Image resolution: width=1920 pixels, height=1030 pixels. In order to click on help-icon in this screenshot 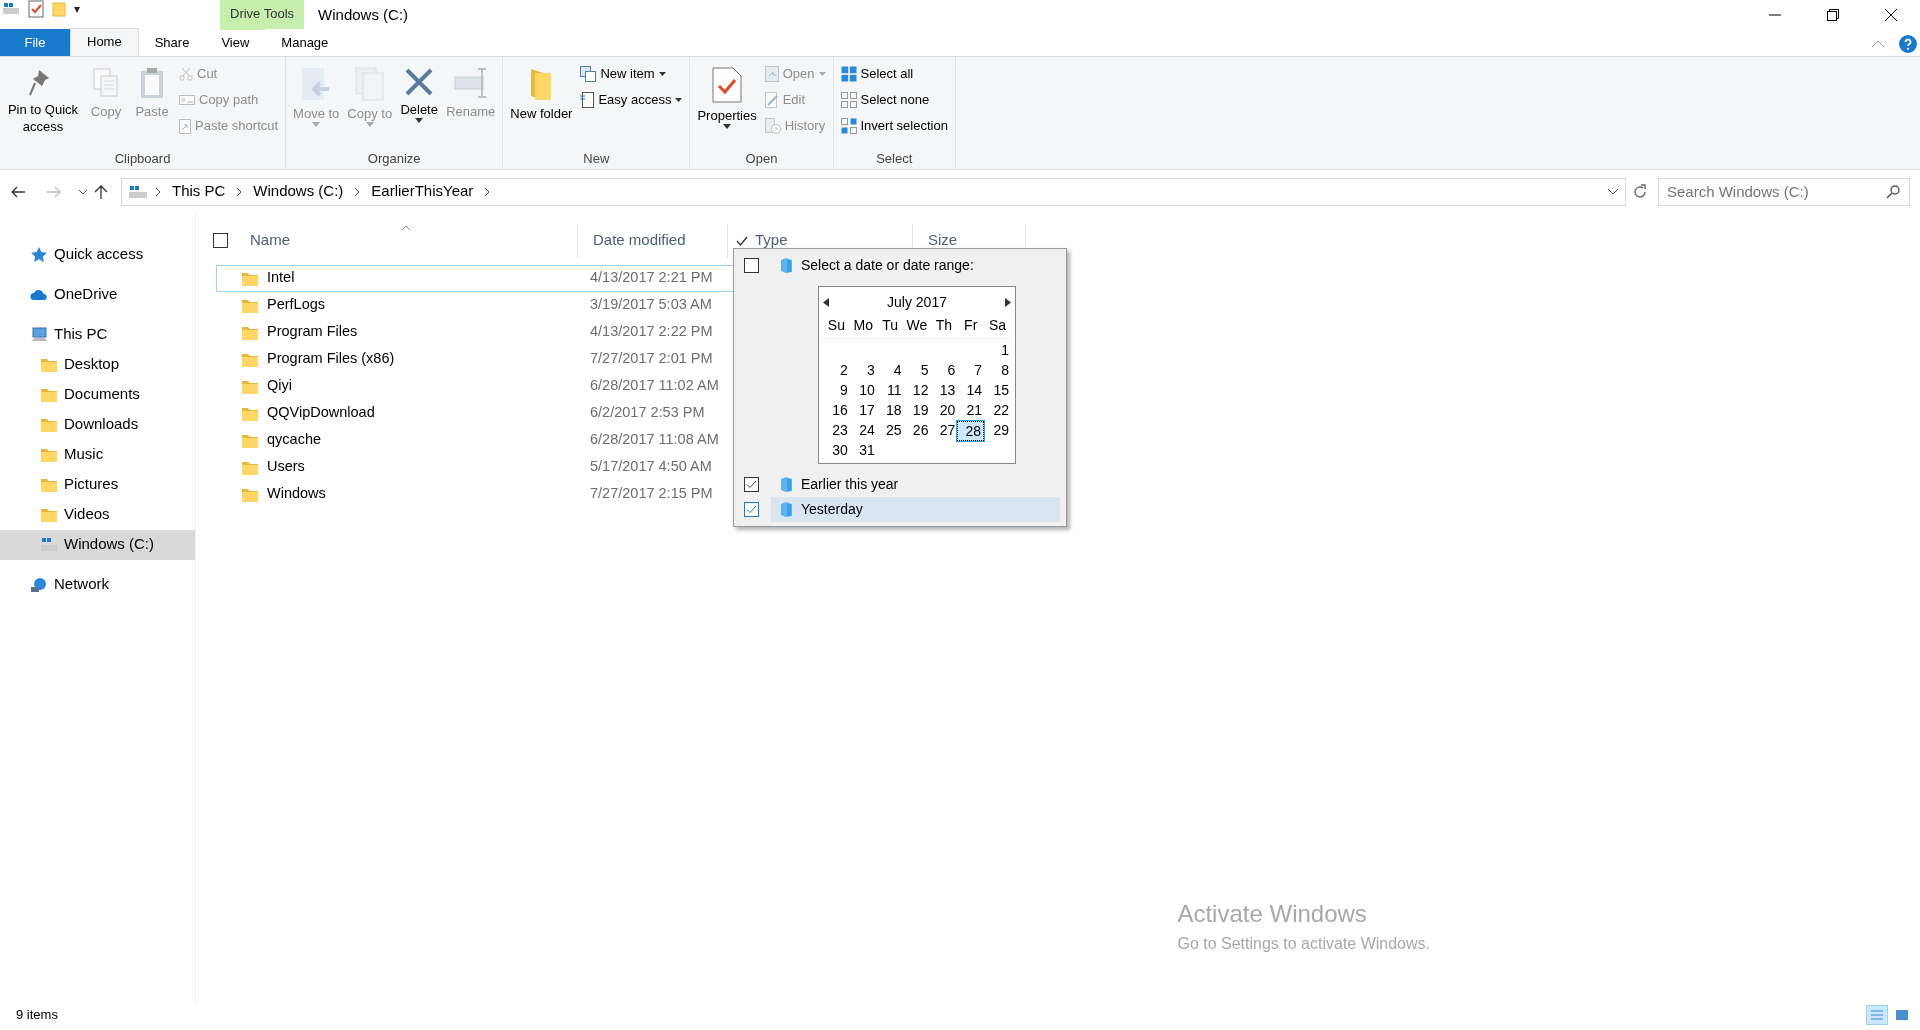, I will do `click(1907, 43)`.